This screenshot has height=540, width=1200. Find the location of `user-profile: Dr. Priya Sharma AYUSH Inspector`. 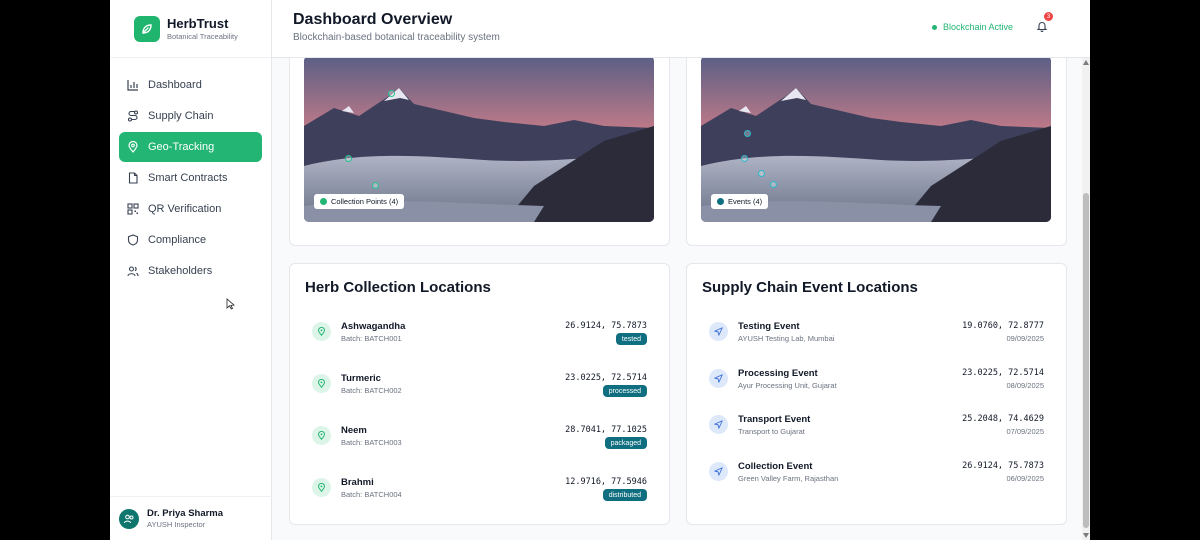

user-profile: Dr. Priya Sharma AYUSH Inspector is located at coordinates (191, 518).